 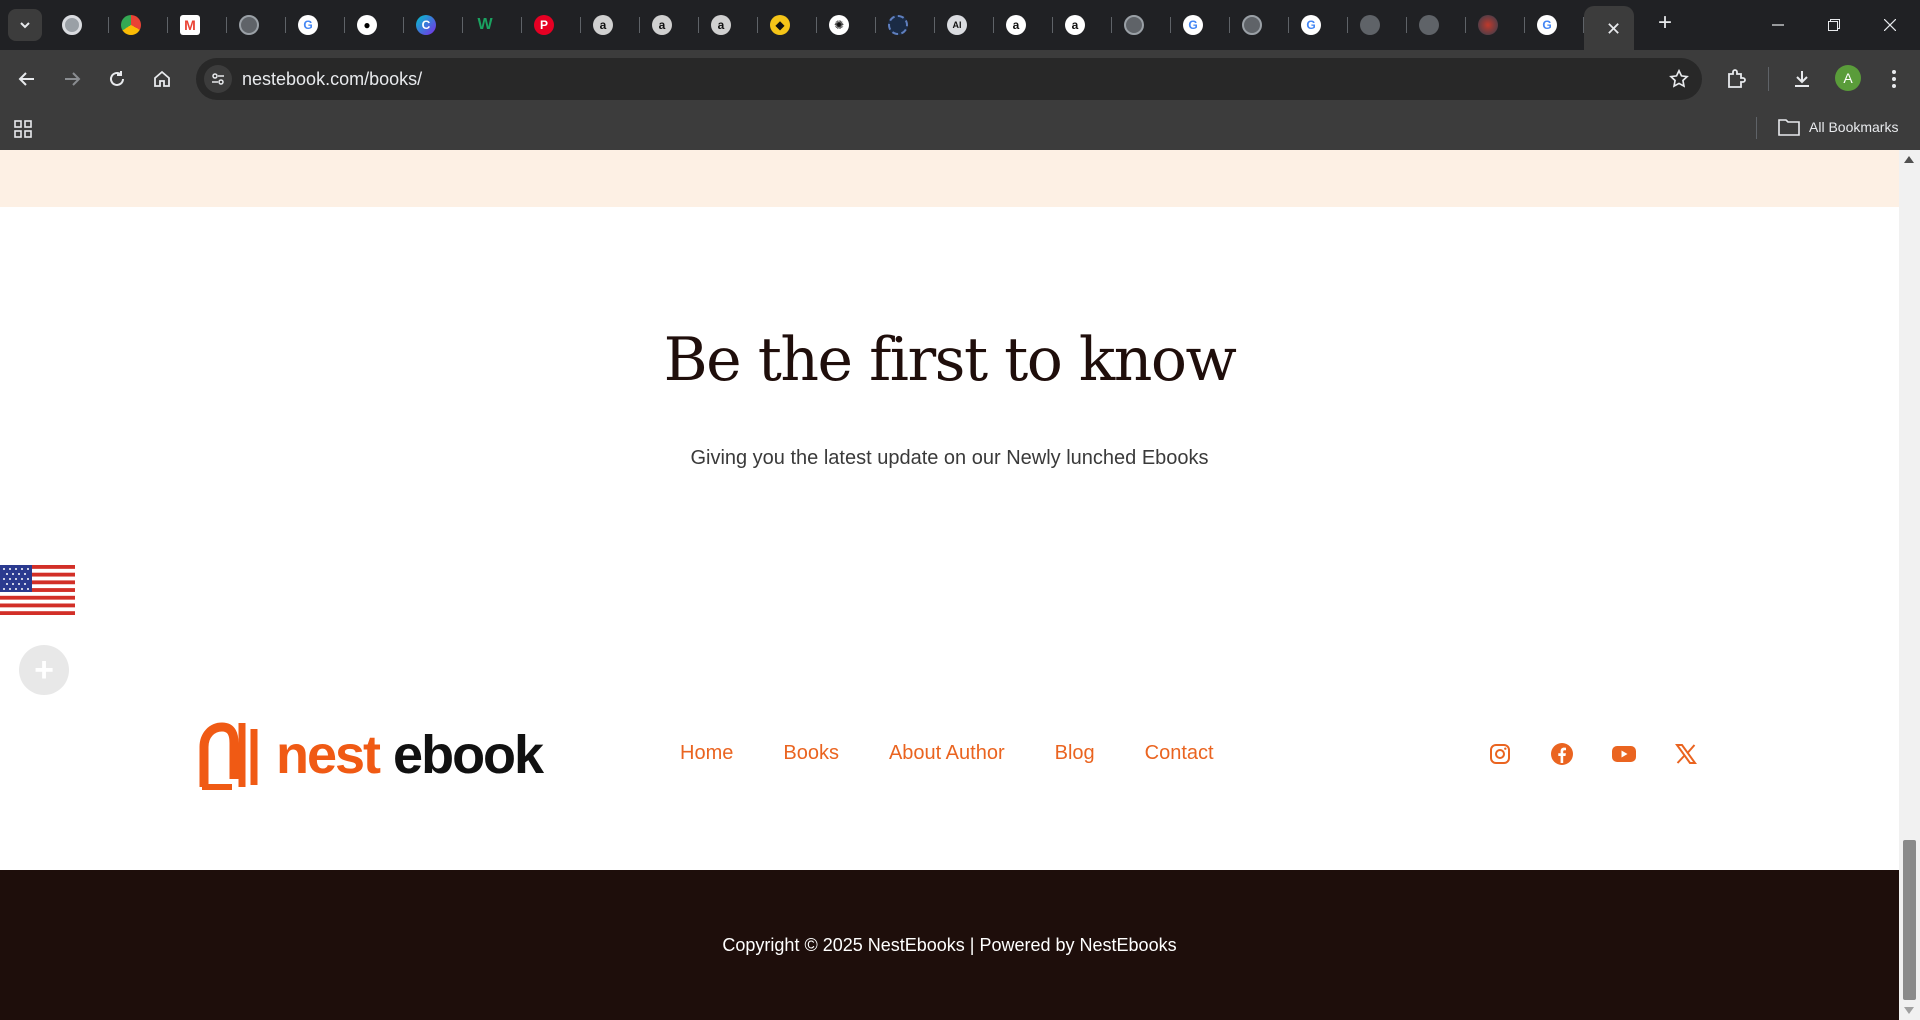 What do you see at coordinates (24, 131) in the screenshot?
I see `apps-grid-icon` at bounding box center [24, 131].